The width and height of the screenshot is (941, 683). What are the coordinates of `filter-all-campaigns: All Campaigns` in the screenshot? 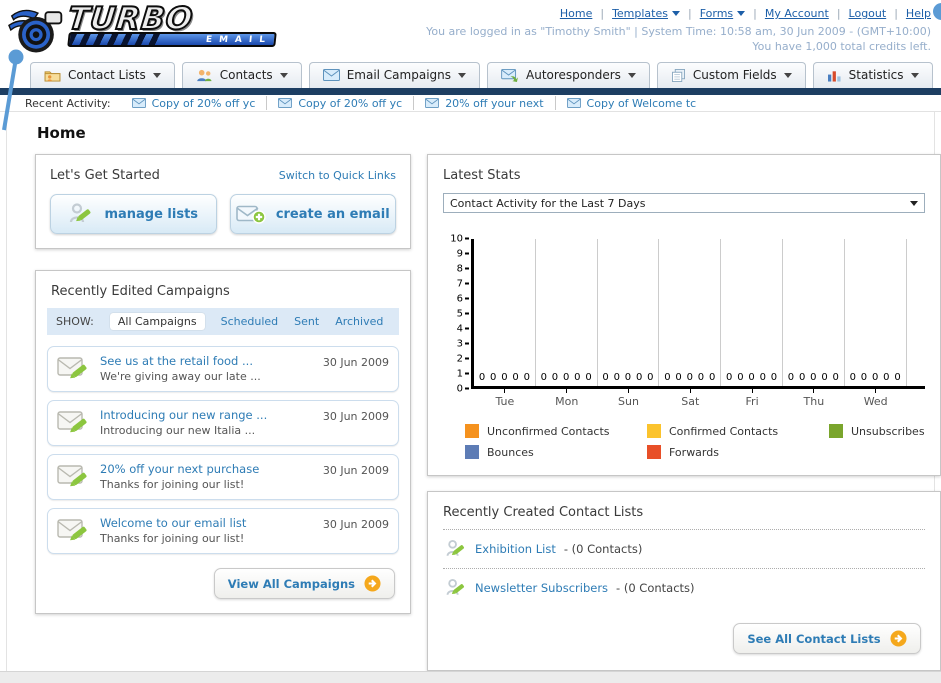 It's located at (157, 322).